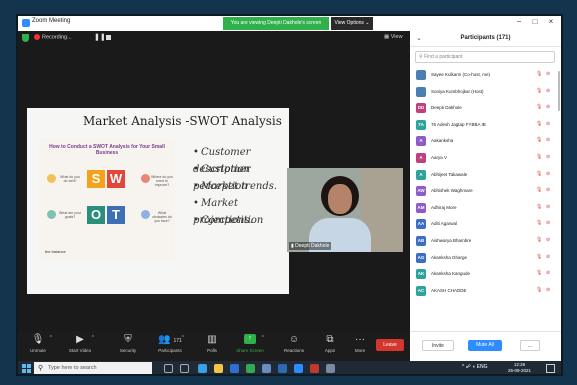 The image size is (577, 385). I want to click on unmute-label: Unmute, so click(38, 350).